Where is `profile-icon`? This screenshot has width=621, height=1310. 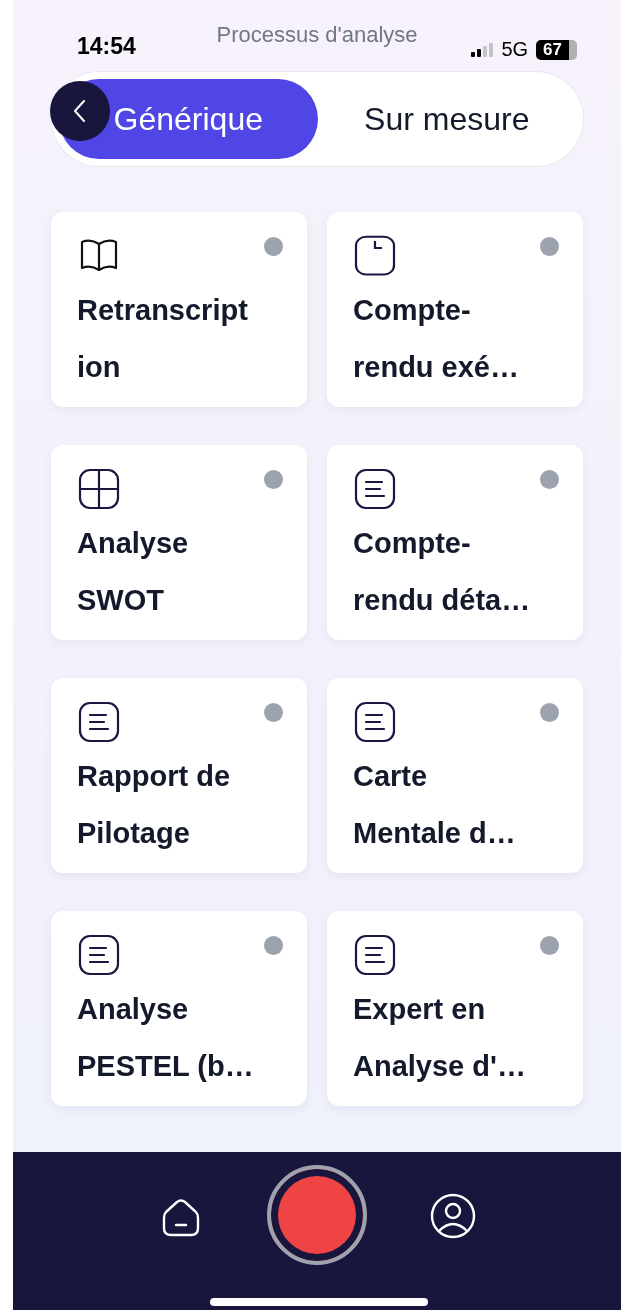
profile-icon is located at coordinates (453, 1216).